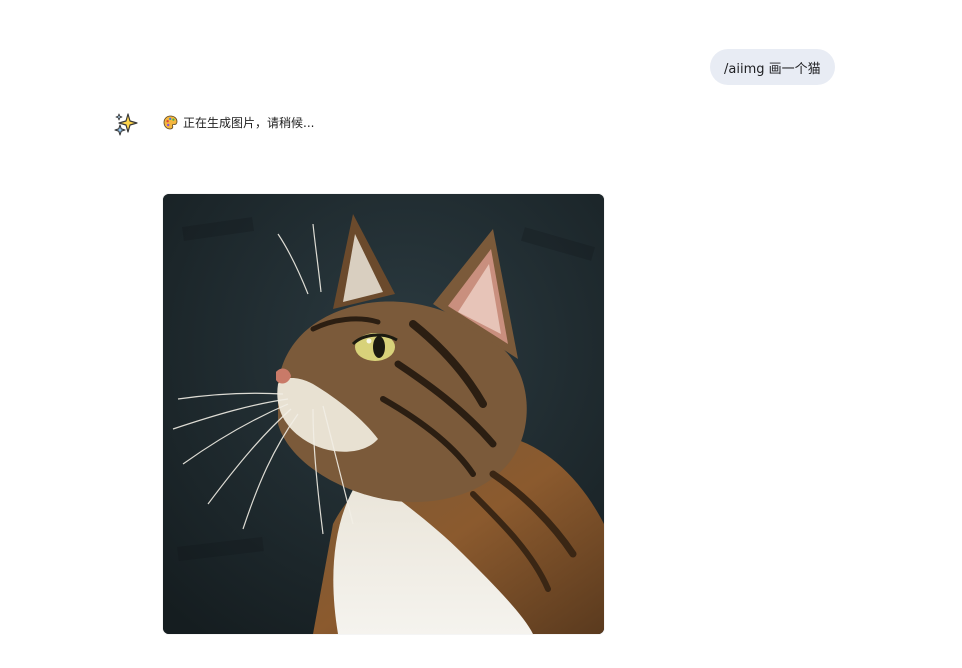  Describe the element at coordinates (126, 124) in the screenshot. I see `sparkles-icon` at that location.